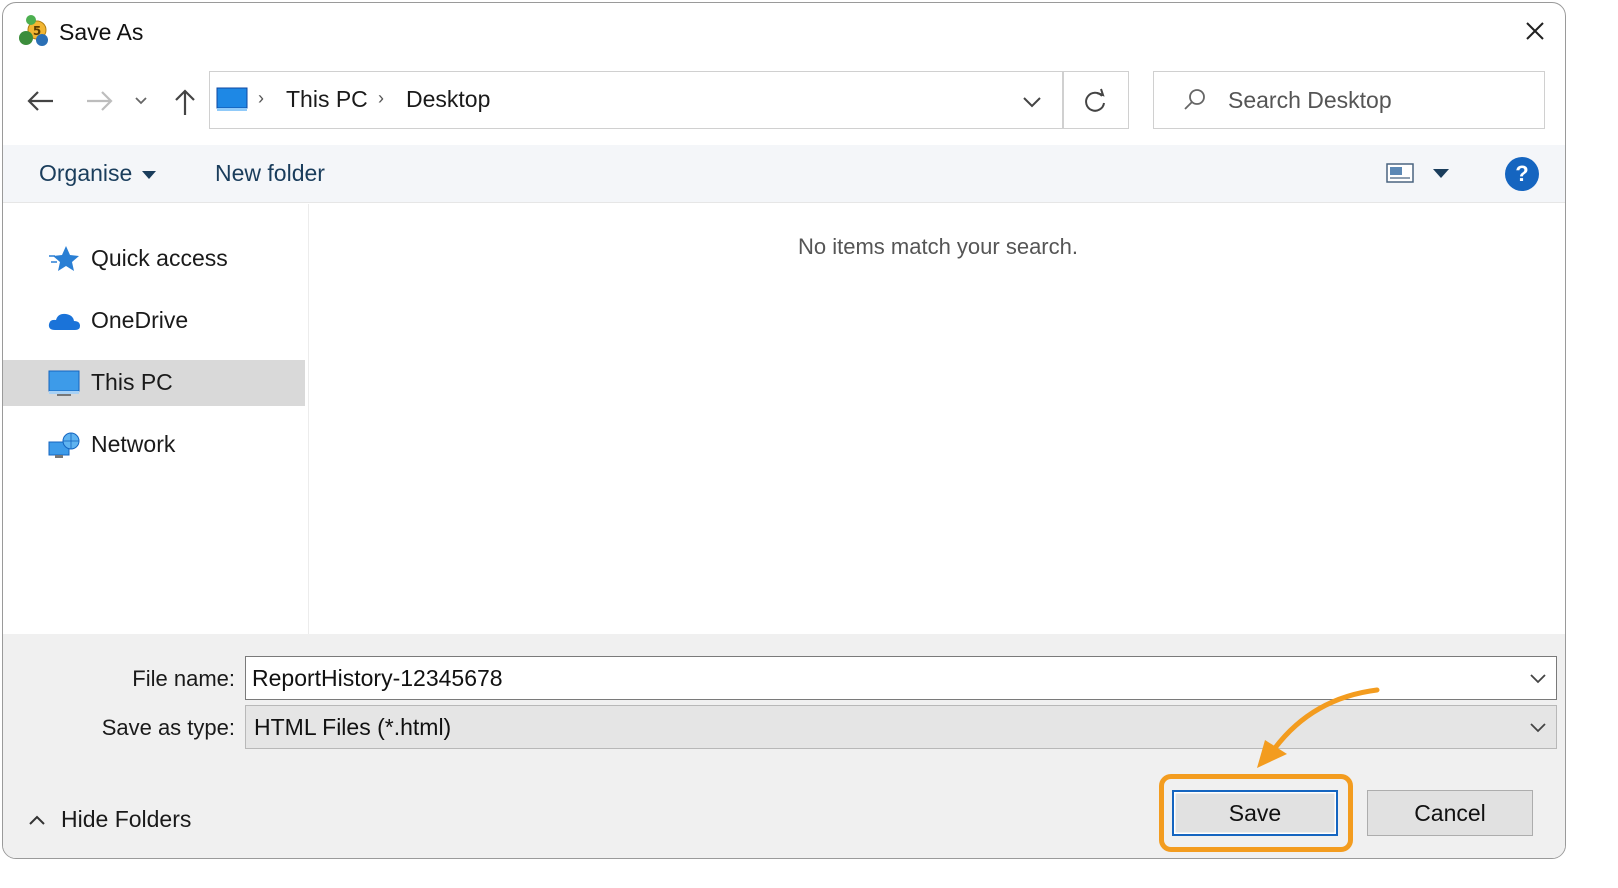 This screenshot has height=888, width=1618. Describe the element at coordinates (133, 444) in the screenshot. I see `nav-item-label: Network` at that location.